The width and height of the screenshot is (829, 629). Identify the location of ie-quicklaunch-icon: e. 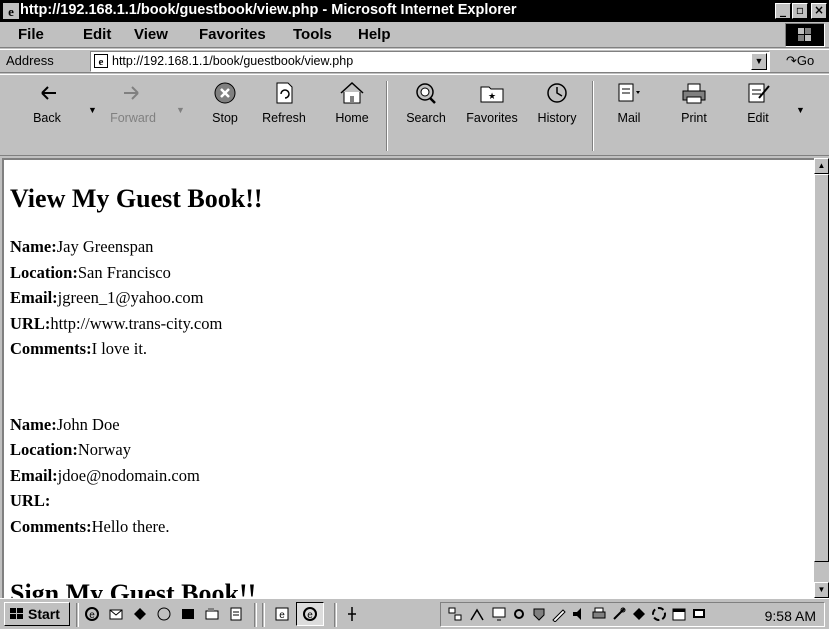
(92, 614).